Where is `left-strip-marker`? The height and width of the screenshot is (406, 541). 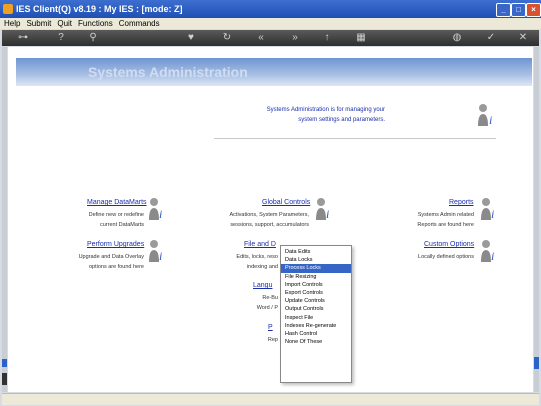 left-strip-marker is located at coordinates (4, 363).